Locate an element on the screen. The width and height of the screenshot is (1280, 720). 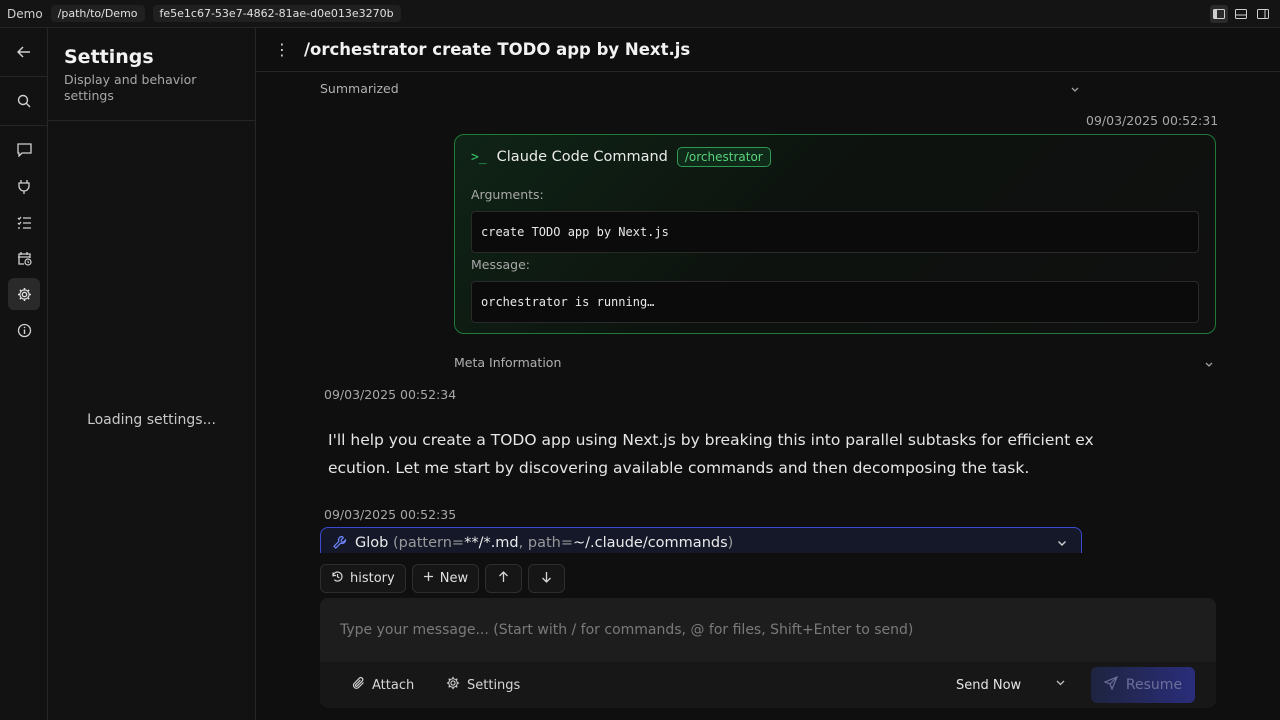
message-timestamp: 09/03/2025 00:52:34 is located at coordinates (390, 394).